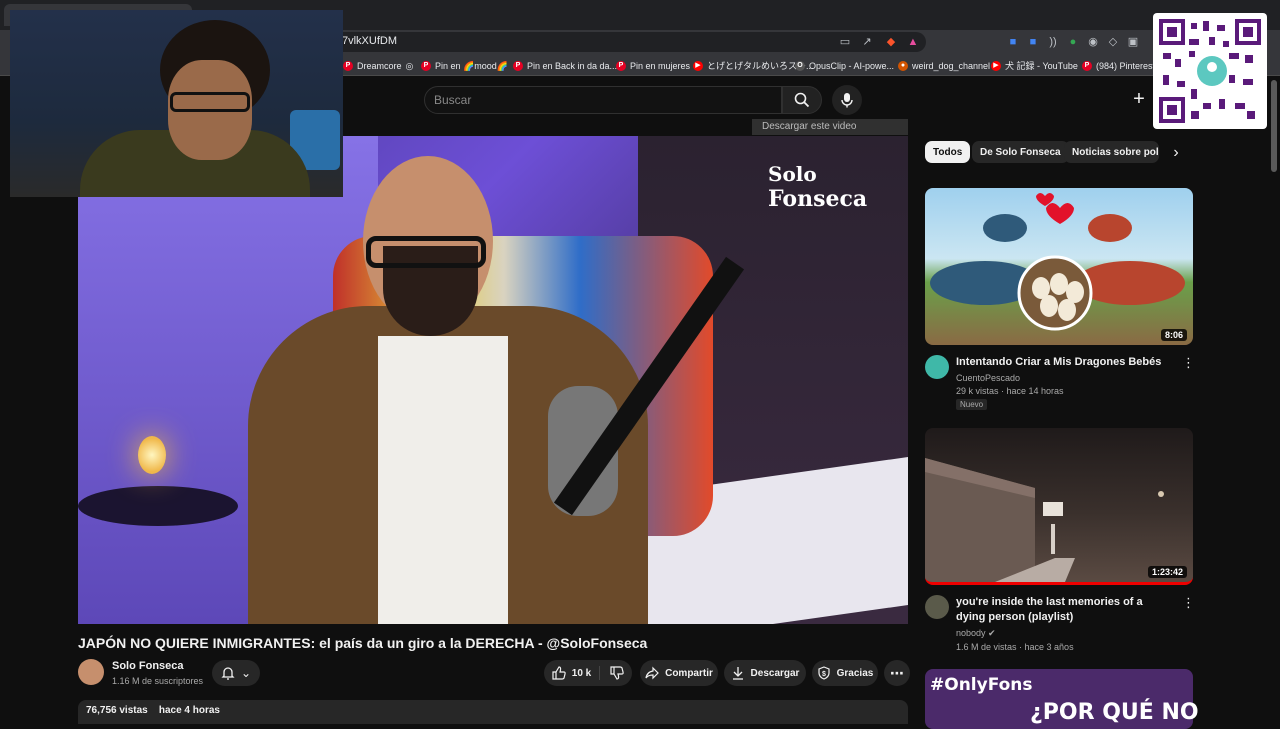 The image size is (1280, 729). What do you see at coordinates (1010, 391) in the screenshot?
I see `rec-meta: 29 k vistas · hace 14 horas` at bounding box center [1010, 391].